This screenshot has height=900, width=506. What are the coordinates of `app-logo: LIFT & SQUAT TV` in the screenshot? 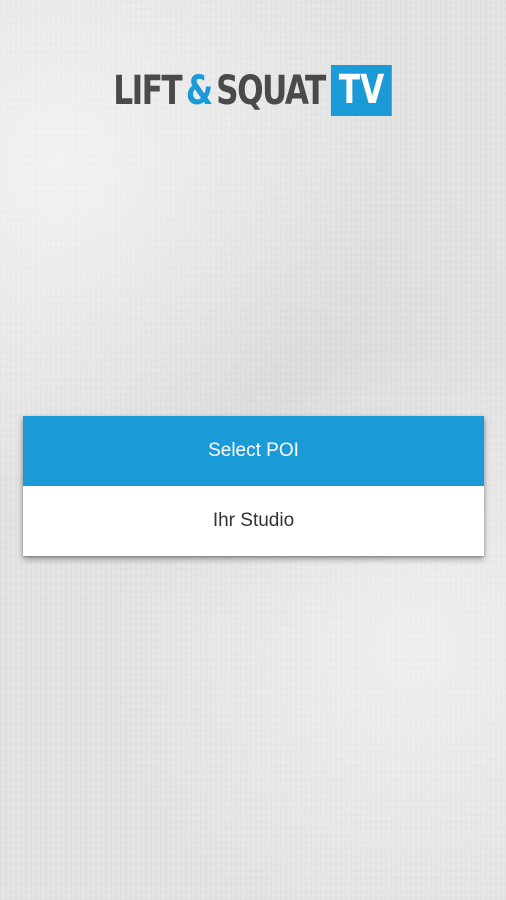 It's located at (253, 90).